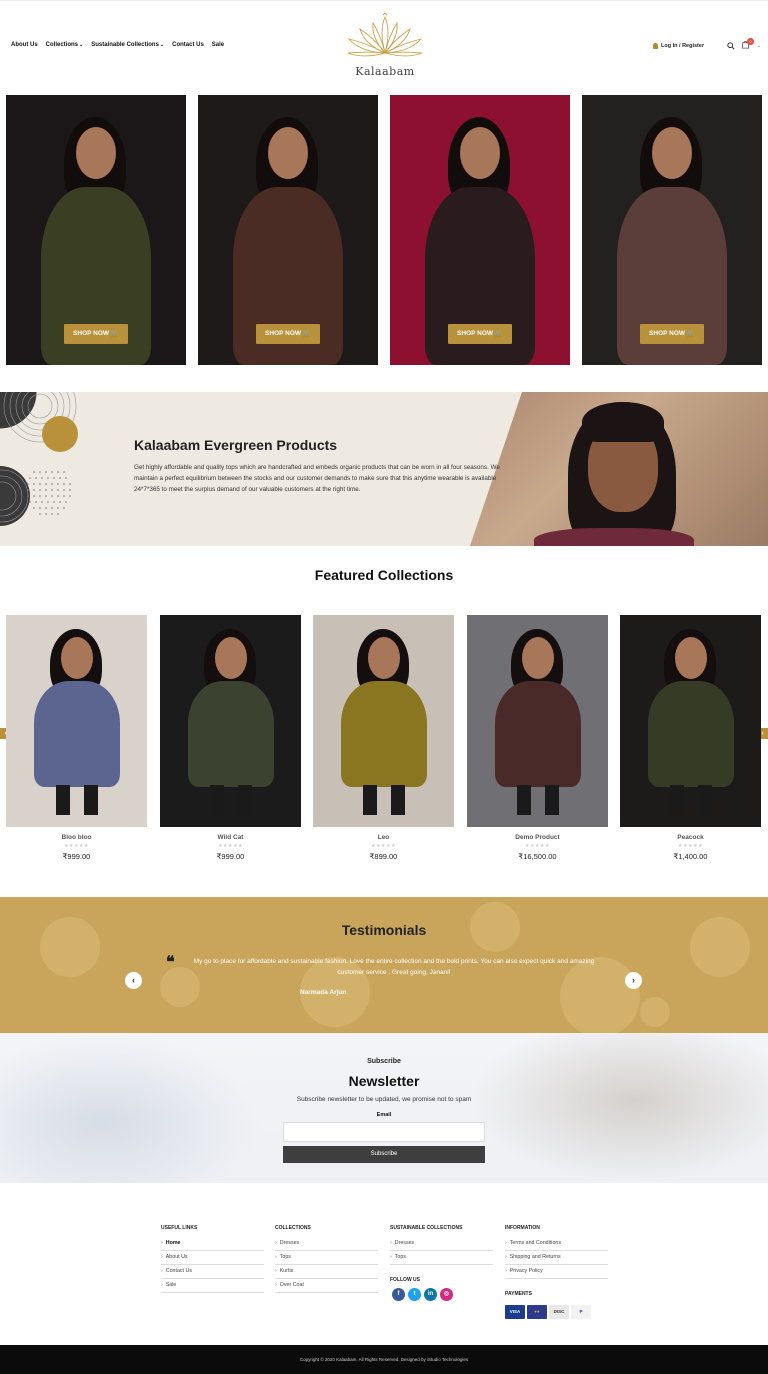 Image resolution: width=768 pixels, height=1374 pixels. Describe the element at coordinates (731, 46) in the screenshot. I see `search-icon` at that location.